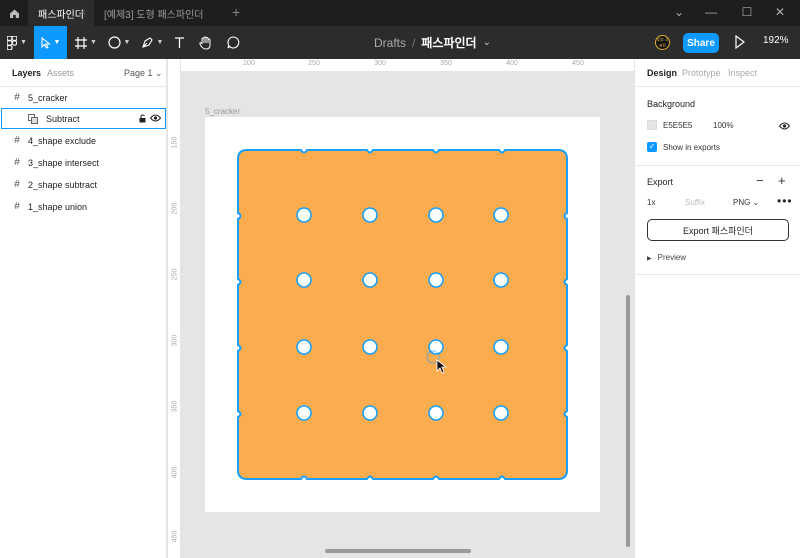 This screenshot has height=558, width=800. I want to click on tab-example3: [예제3] 도형 패스파인더, so click(158, 13).